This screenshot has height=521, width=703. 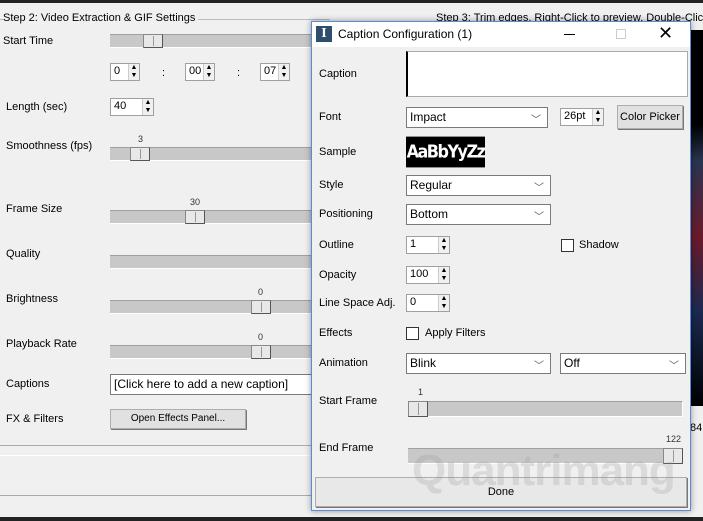 I want to click on shadow-checkbox, so click(x=567, y=245).